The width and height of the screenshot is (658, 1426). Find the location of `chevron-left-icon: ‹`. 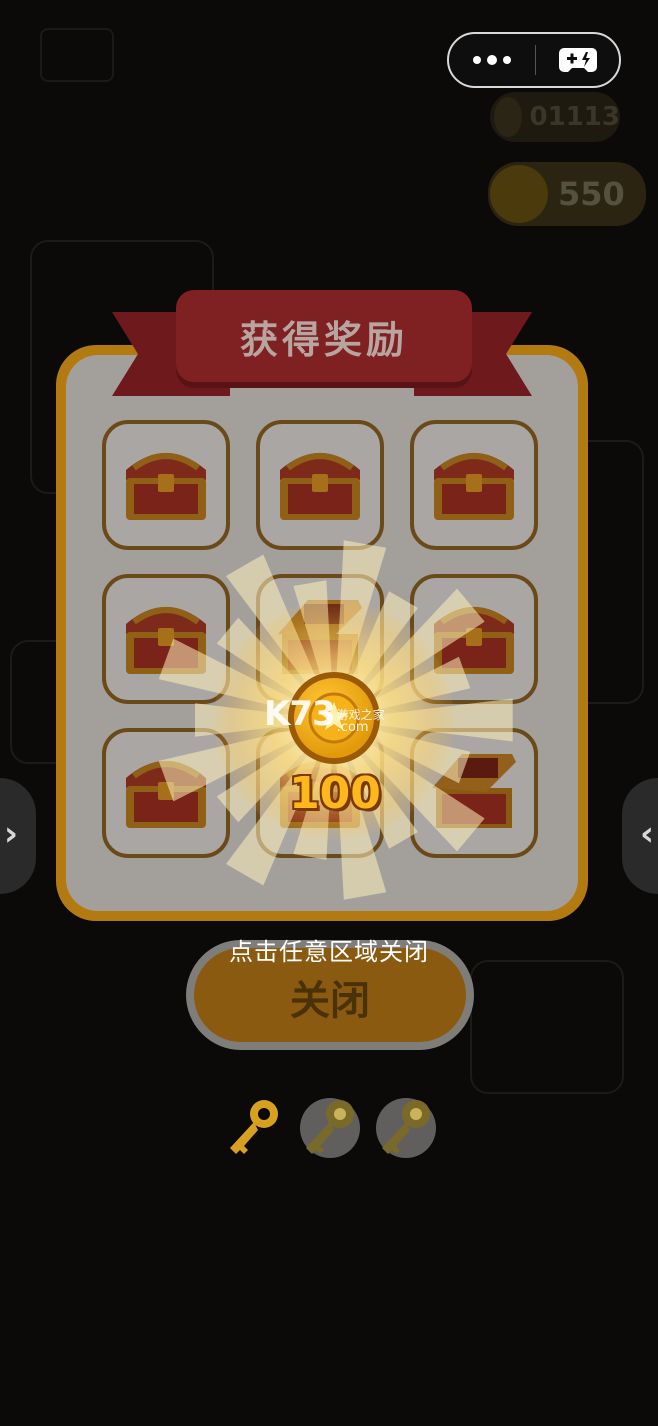

chevron-left-icon: ‹ is located at coordinates (646, 834).